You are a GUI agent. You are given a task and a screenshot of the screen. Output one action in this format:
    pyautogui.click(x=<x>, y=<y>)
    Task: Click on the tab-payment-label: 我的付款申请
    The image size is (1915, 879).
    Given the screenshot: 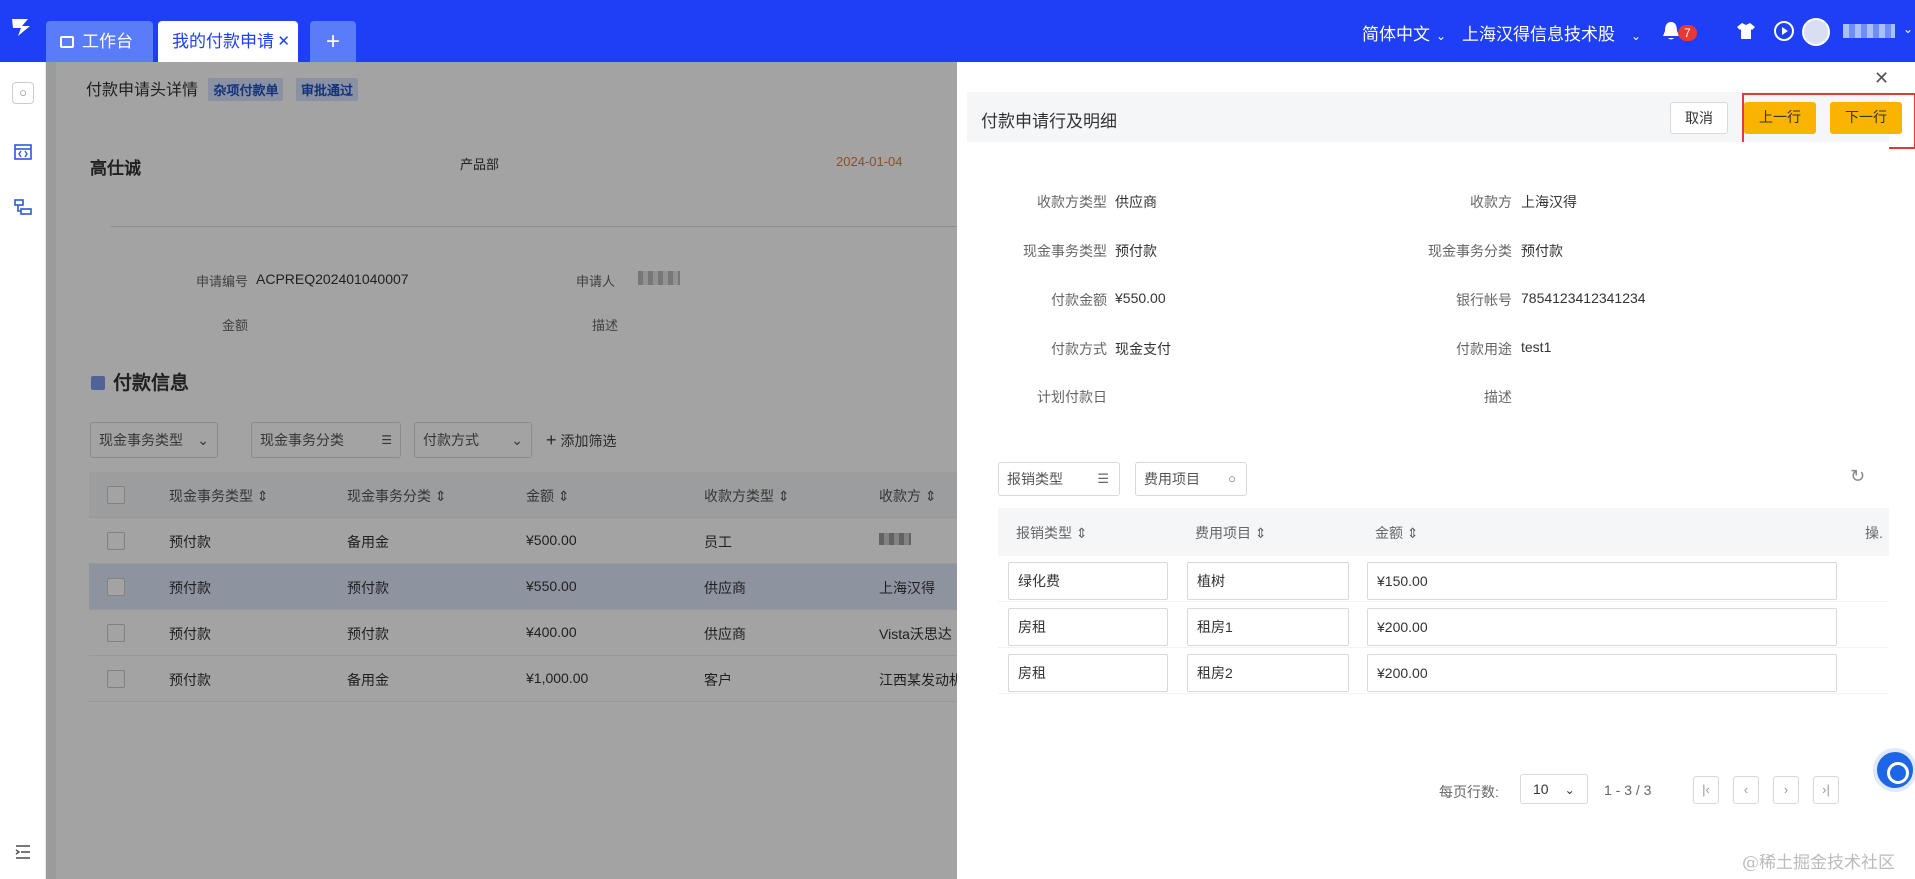 What is the action you would take?
    pyautogui.click(x=223, y=41)
    